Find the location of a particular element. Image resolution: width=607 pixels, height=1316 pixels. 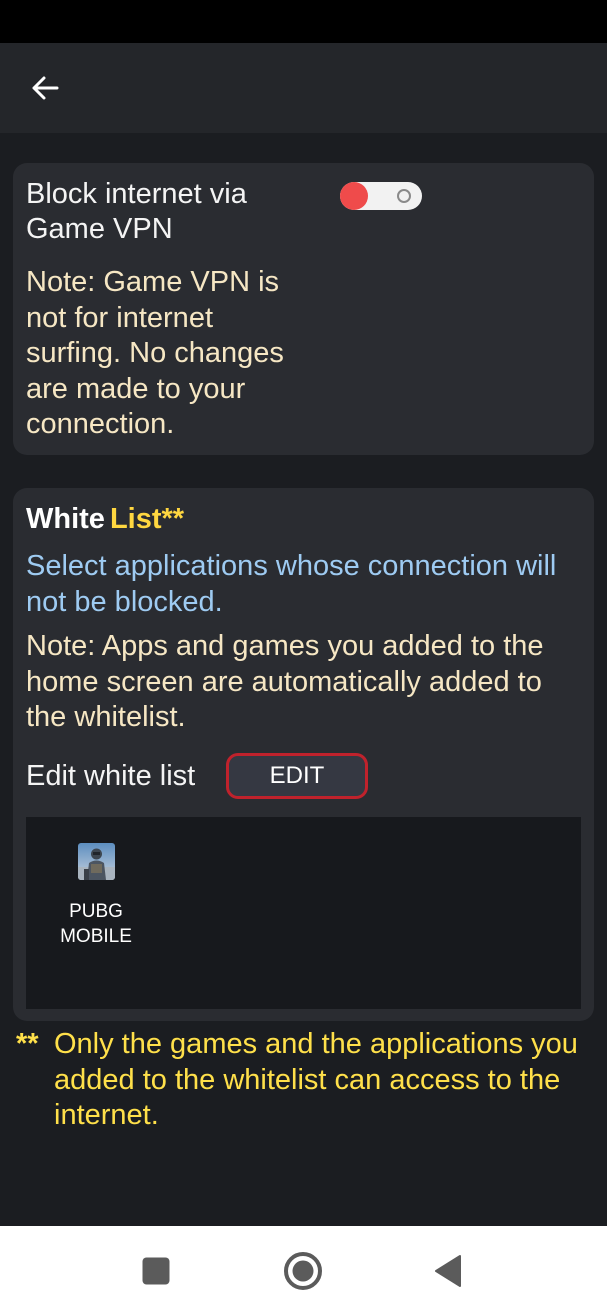

whitelist-title-list: List** is located at coordinates (147, 519).